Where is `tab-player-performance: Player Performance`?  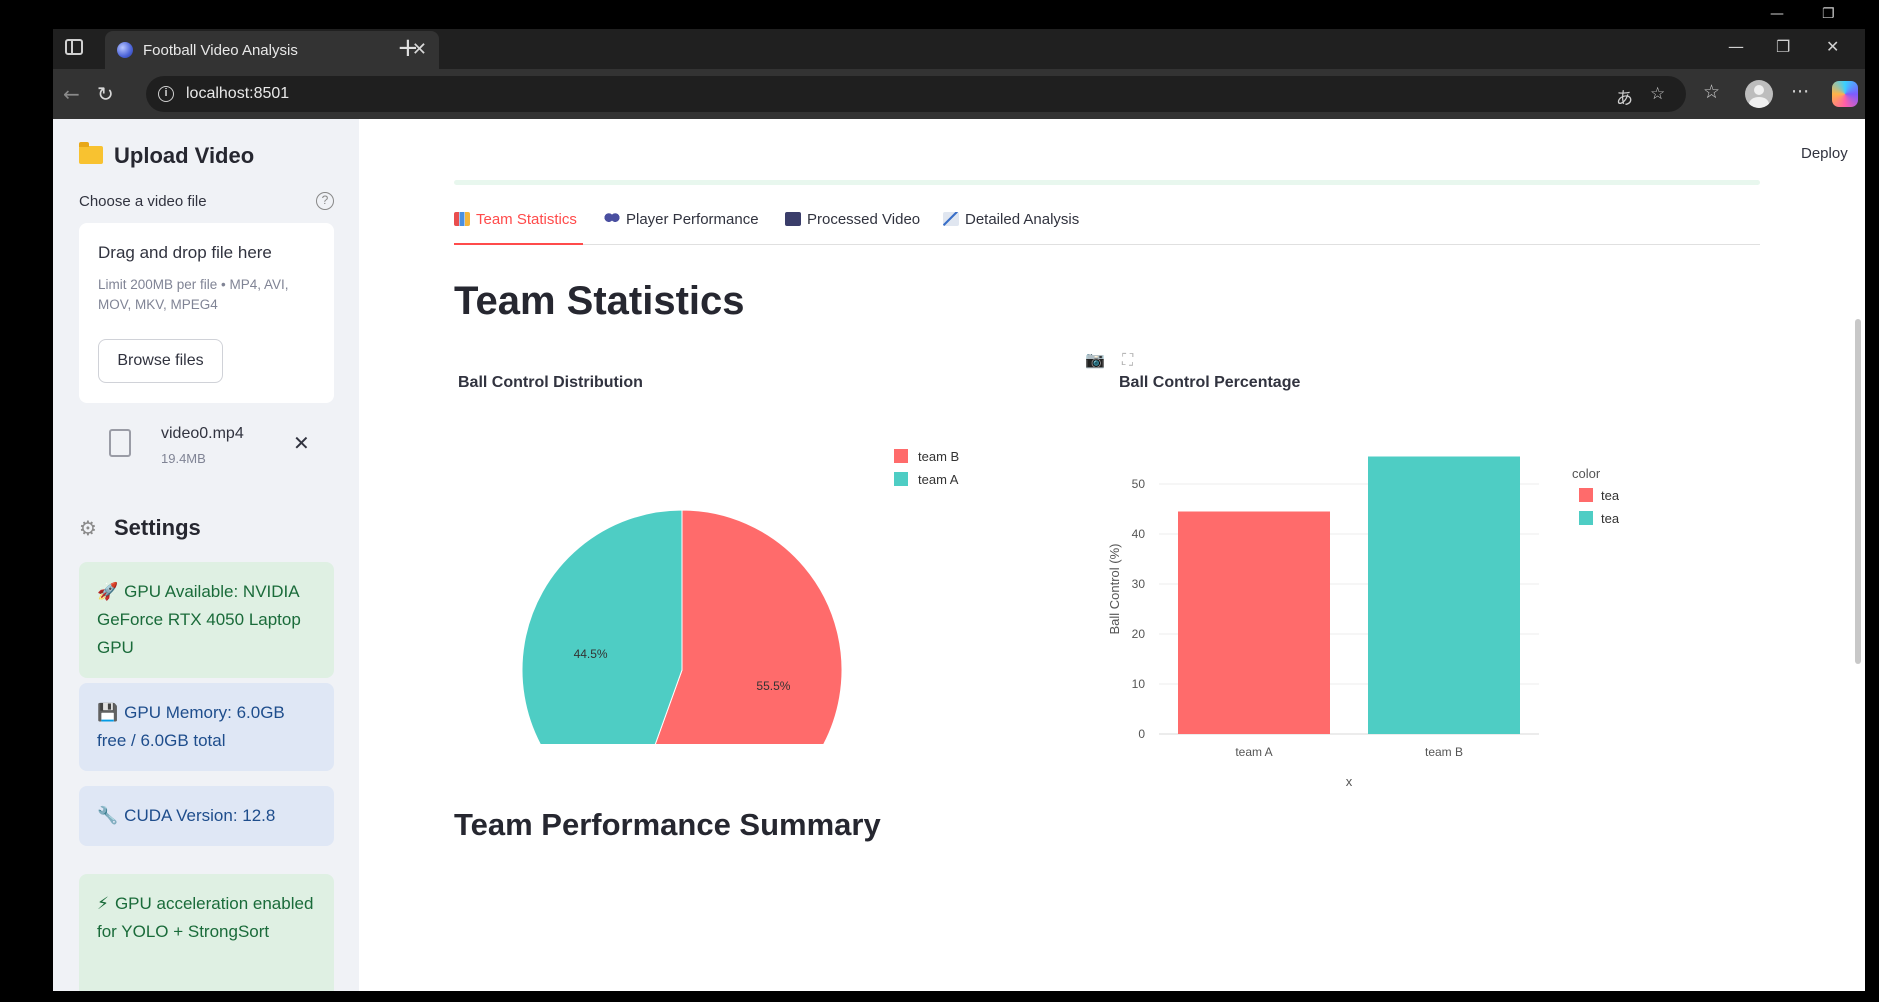 tab-player-performance: Player Performance is located at coordinates (681, 228).